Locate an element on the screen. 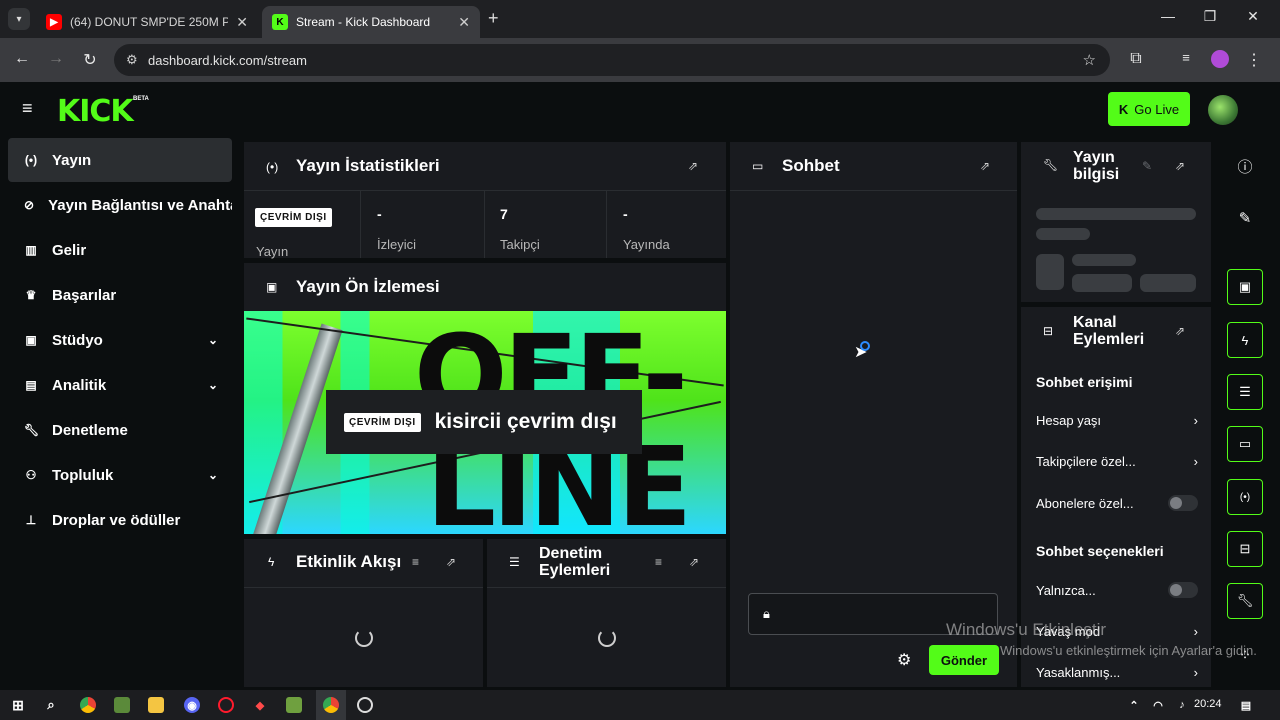  new-tab-button: + is located at coordinates (493, 18).